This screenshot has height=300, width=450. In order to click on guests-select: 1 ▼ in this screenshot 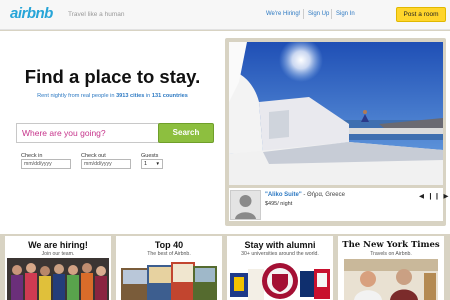, I will do `click(152, 164)`.